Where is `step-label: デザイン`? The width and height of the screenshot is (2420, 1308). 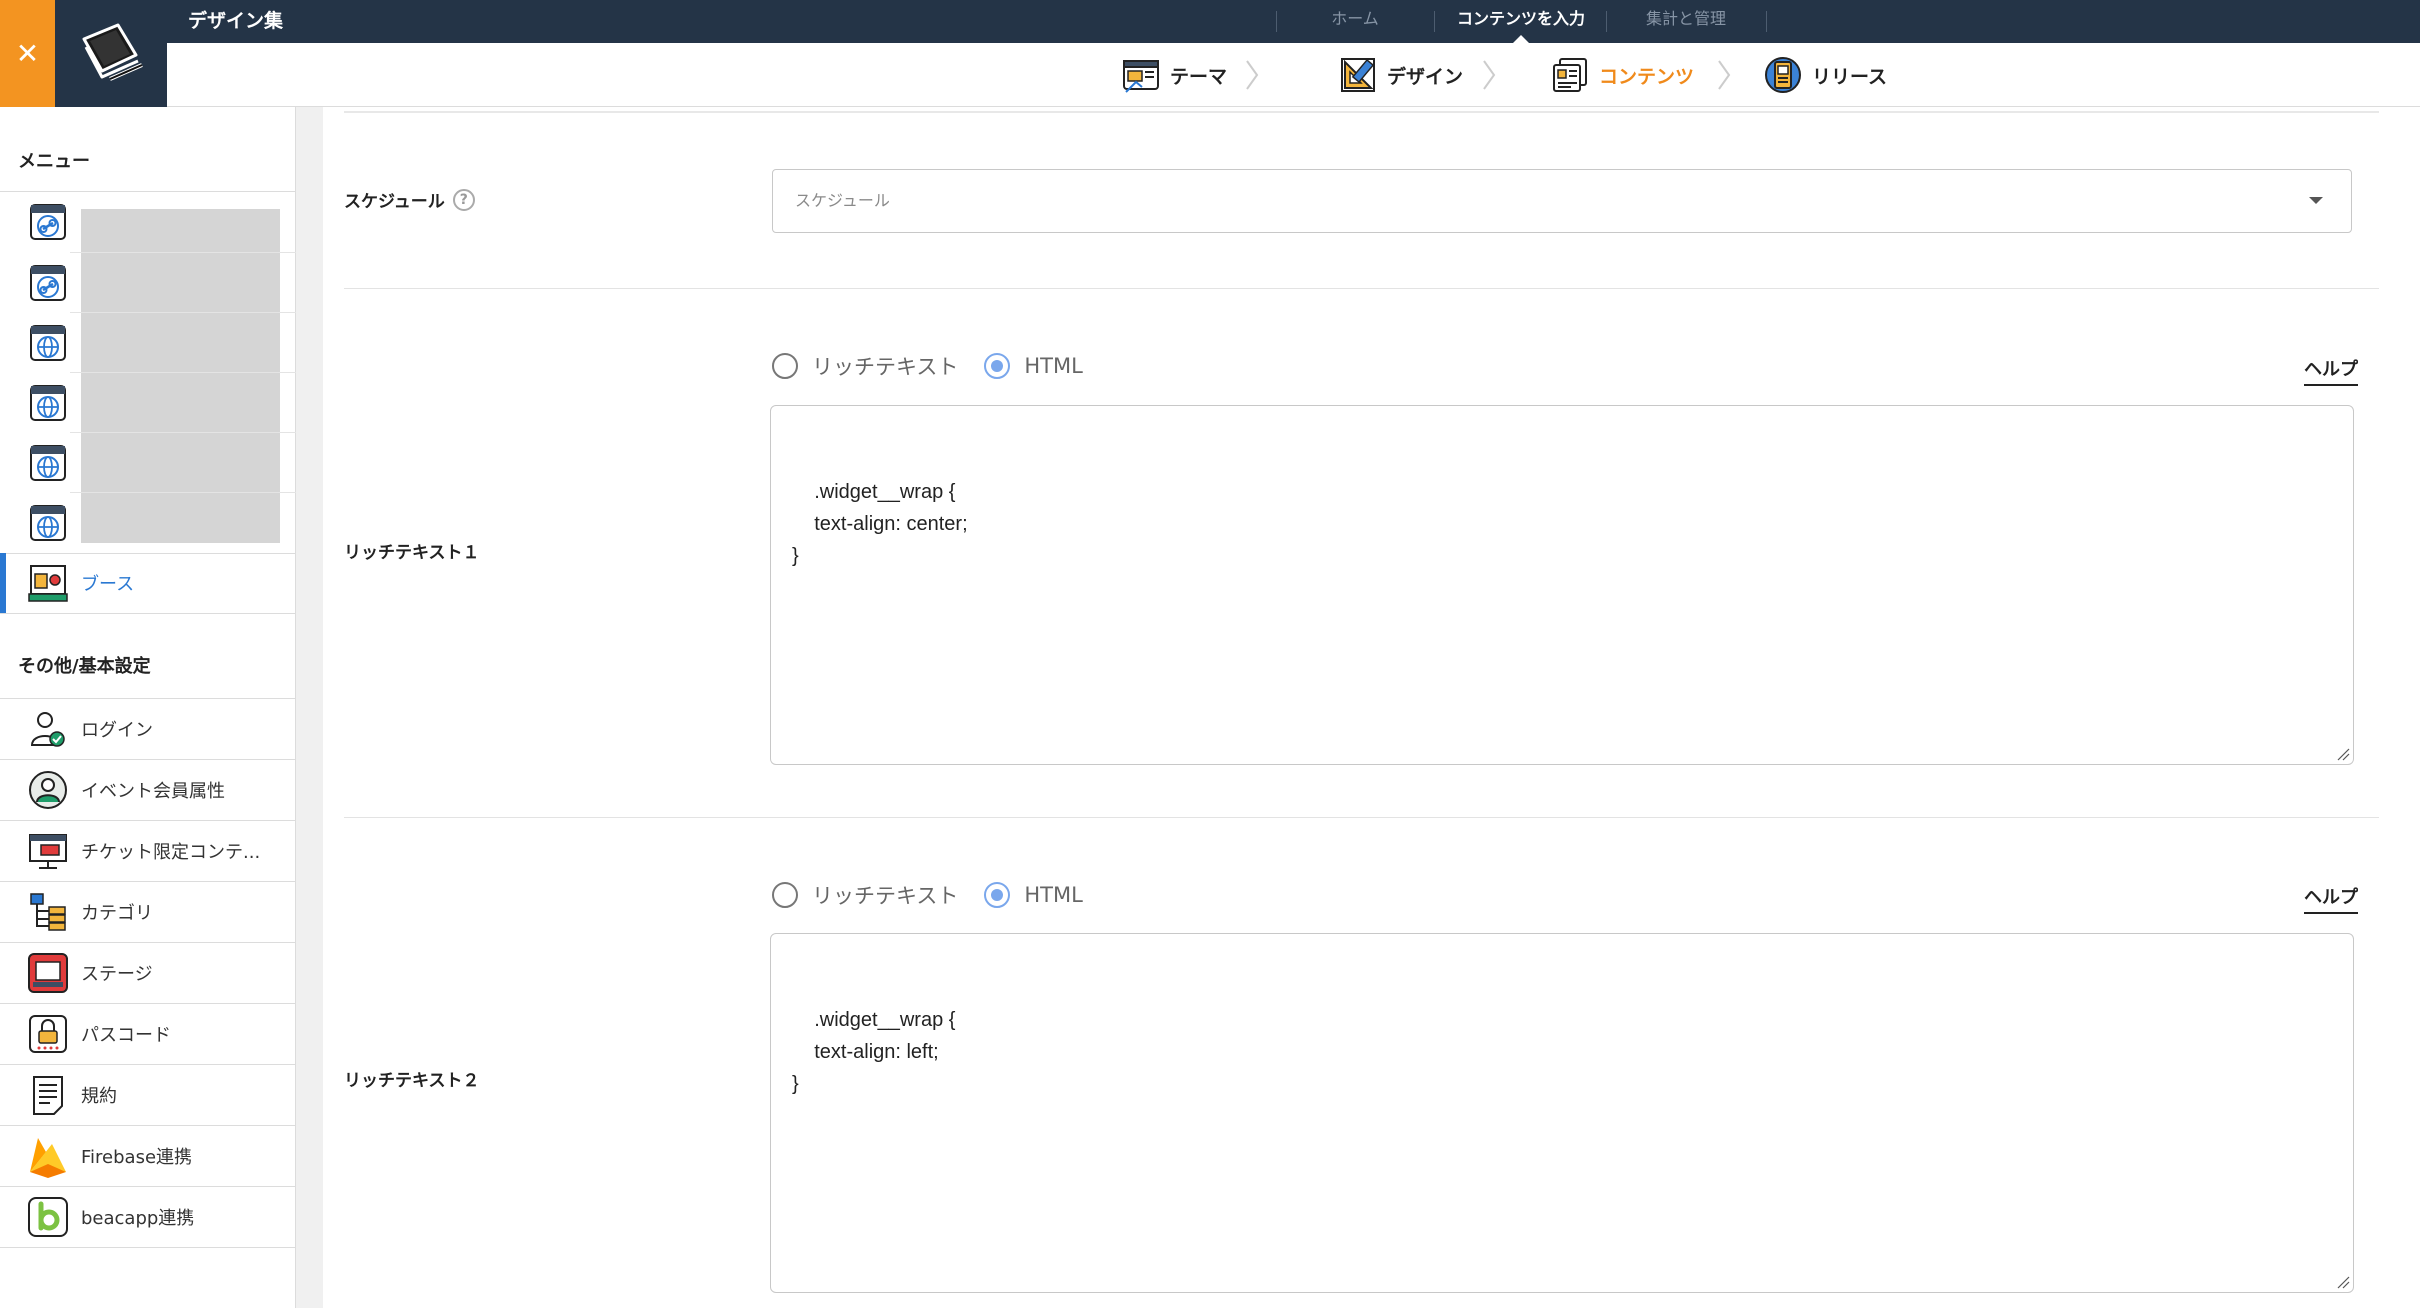 step-label: デザイン is located at coordinates (1425, 76).